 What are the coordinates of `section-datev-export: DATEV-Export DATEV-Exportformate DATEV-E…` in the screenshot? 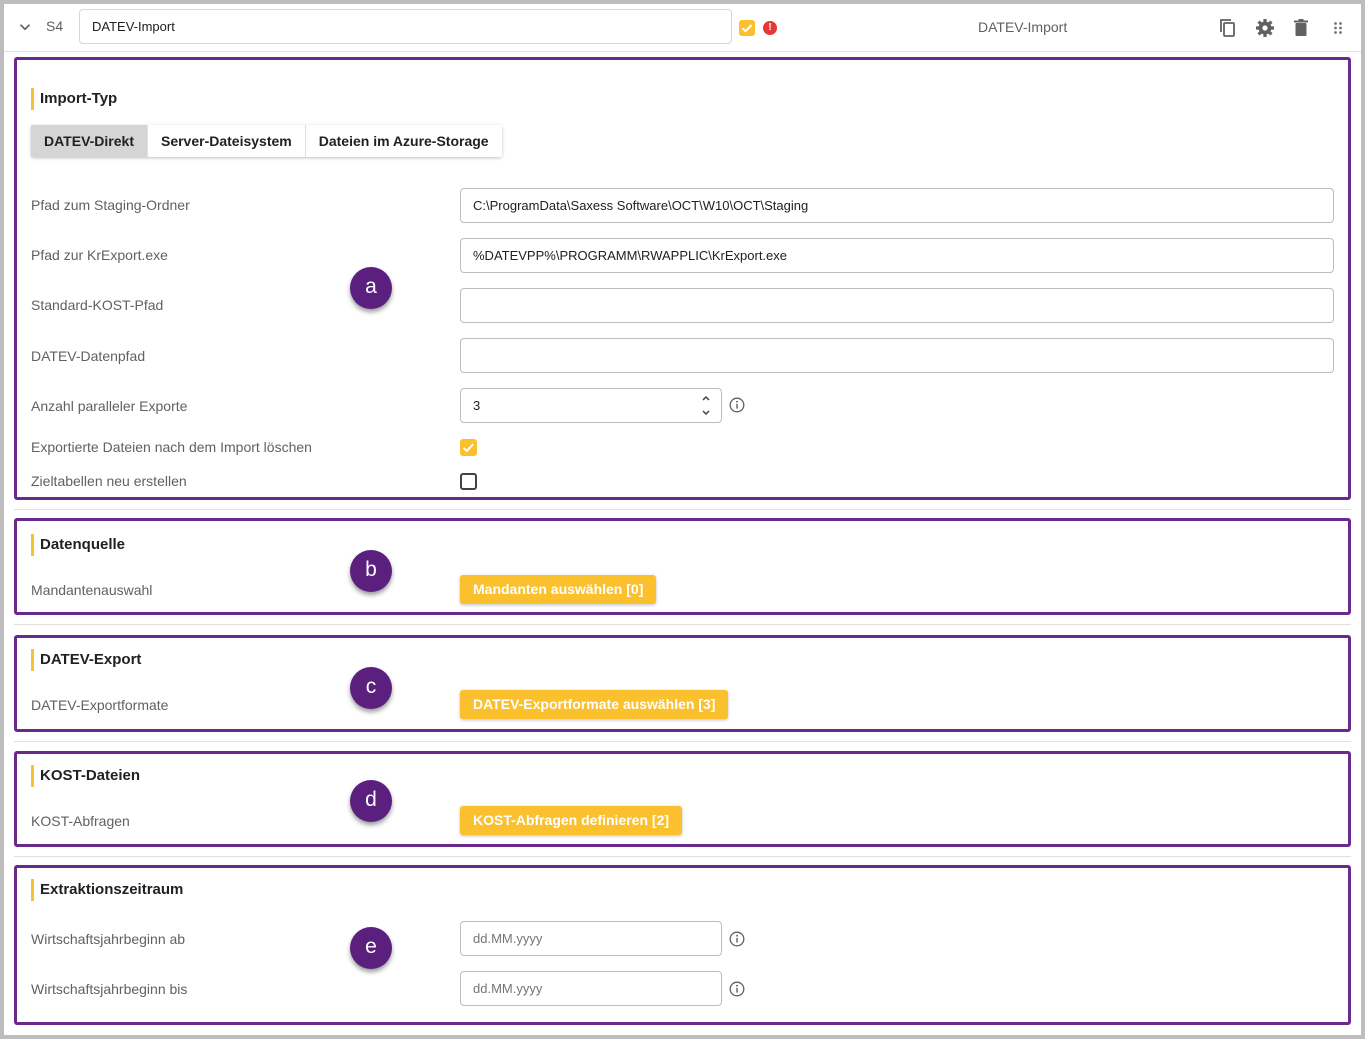 It's located at (682, 683).